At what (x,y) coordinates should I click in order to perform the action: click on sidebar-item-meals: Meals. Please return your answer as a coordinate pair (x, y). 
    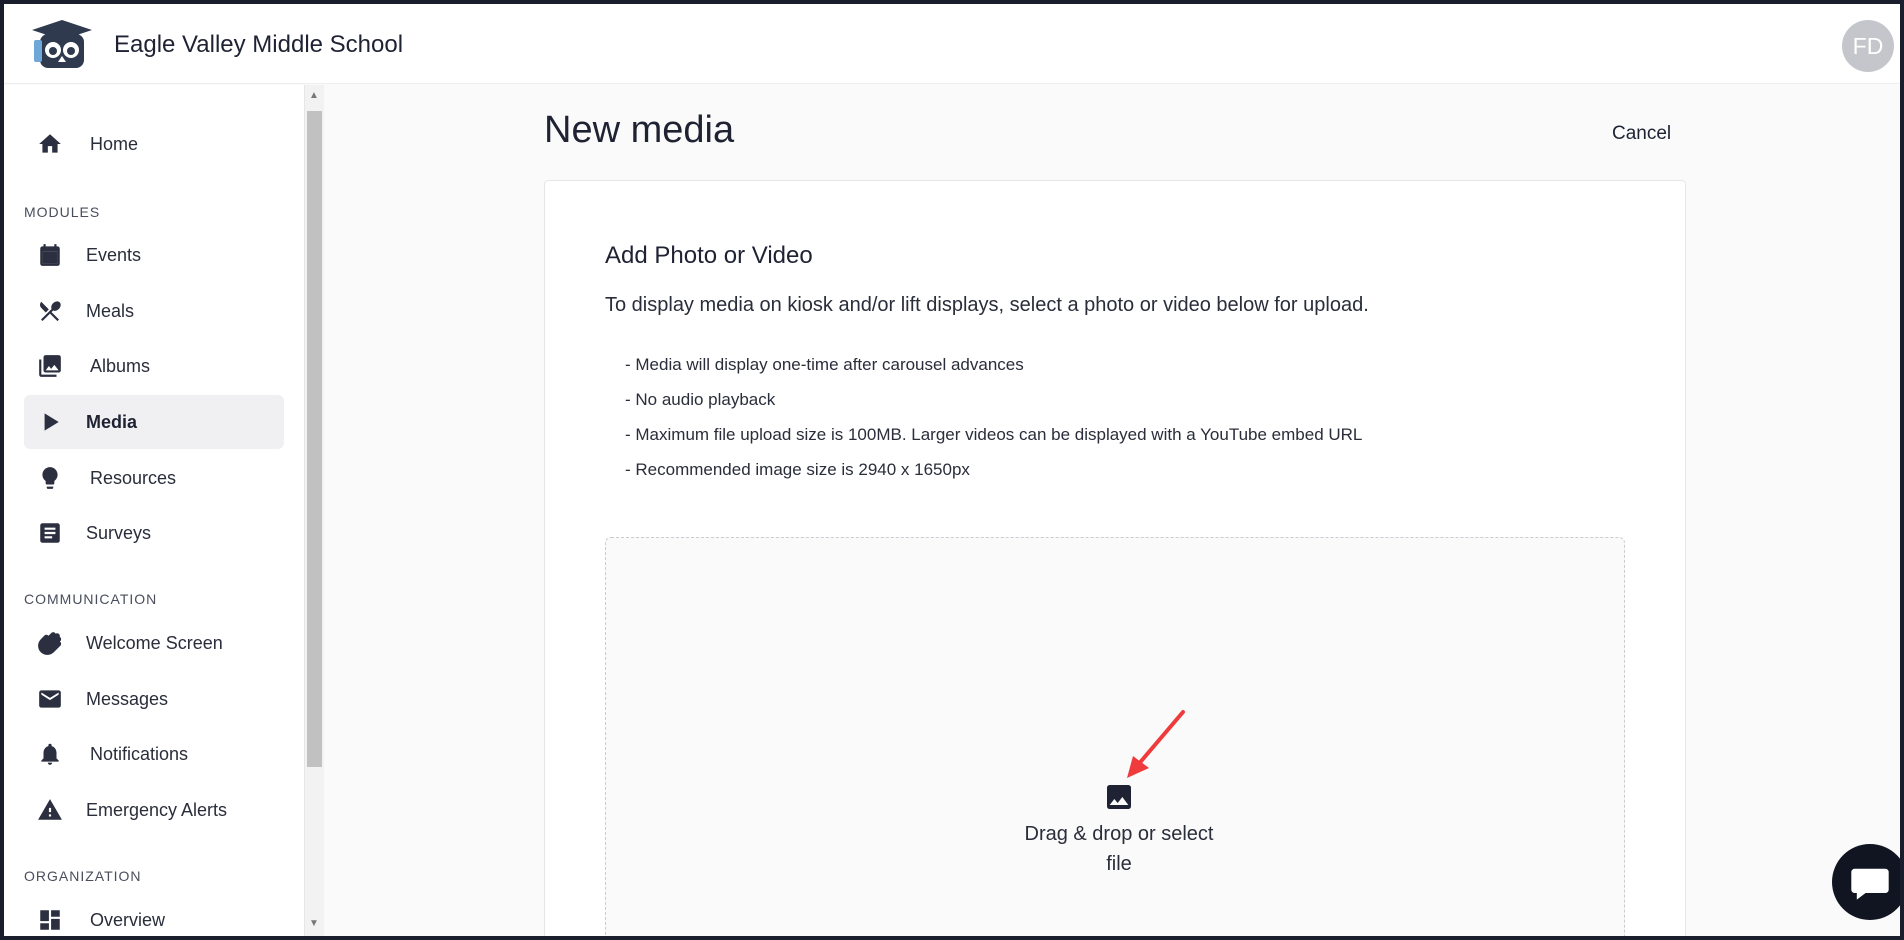
    Looking at the image, I should click on (154, 311).